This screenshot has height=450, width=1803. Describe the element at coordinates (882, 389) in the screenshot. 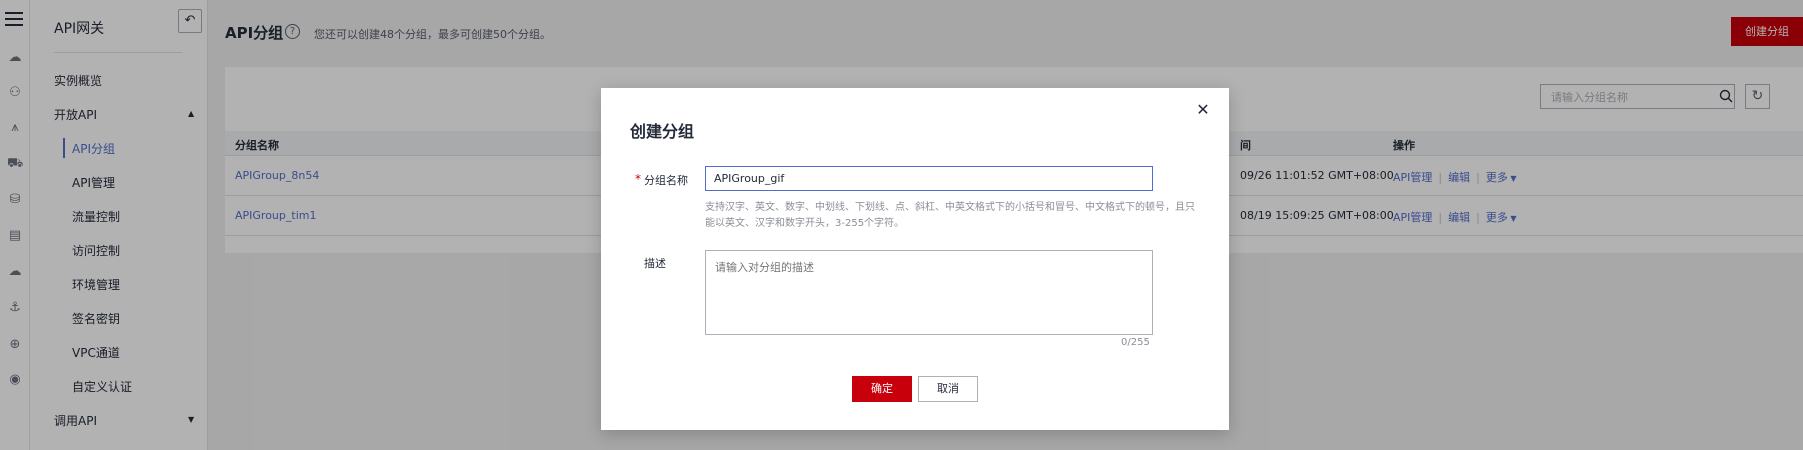

I see `confirm-button: 确定` at that location.